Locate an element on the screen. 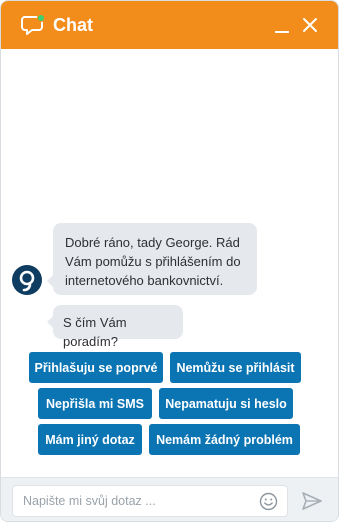  chat-bubble-icon is located at coordinates (34, 26).